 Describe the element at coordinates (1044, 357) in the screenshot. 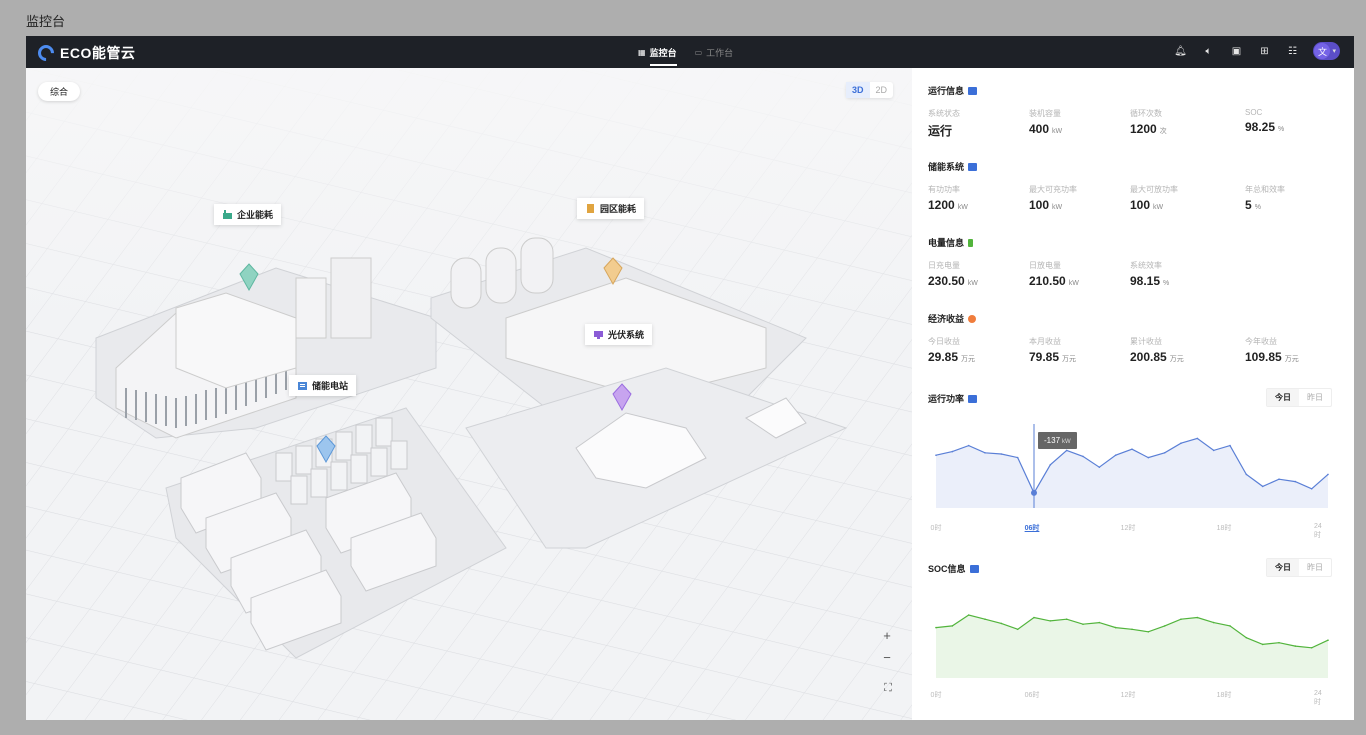

I see `stat-value-text: 79.85` at that location.